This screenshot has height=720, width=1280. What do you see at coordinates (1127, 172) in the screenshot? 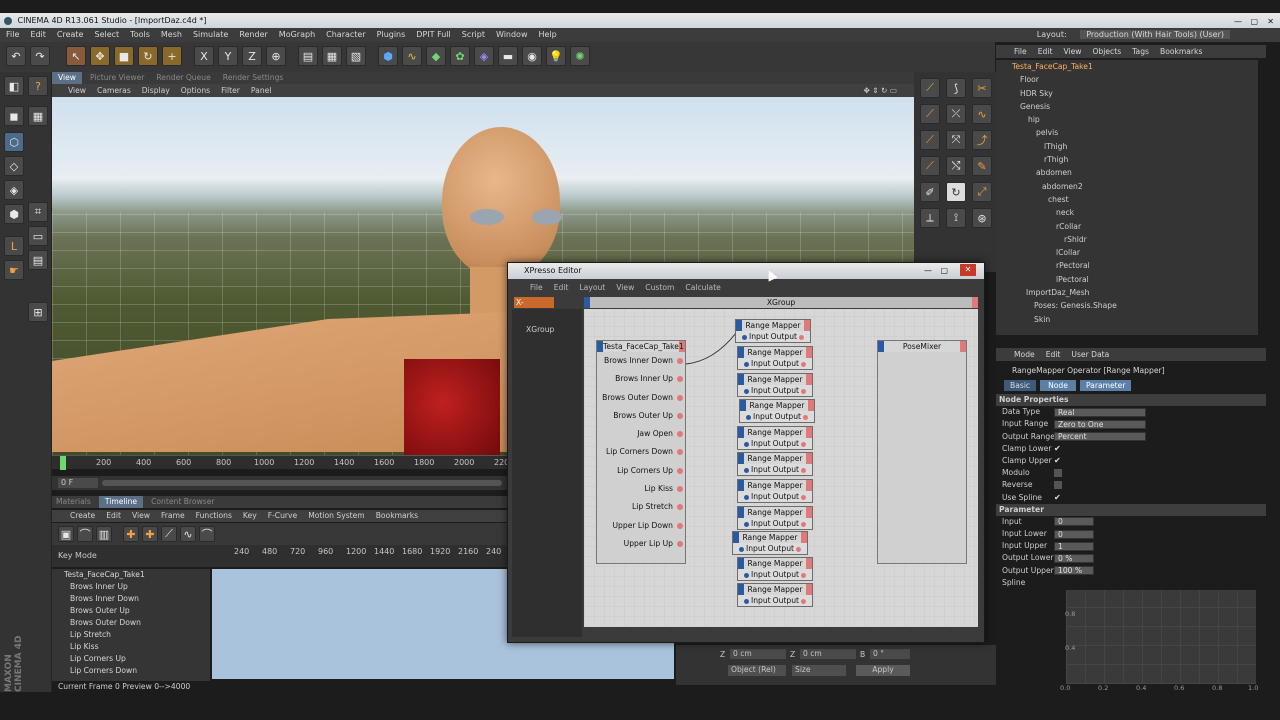
I see `tree-item: abdomen` at bounding box center [1127, 172].